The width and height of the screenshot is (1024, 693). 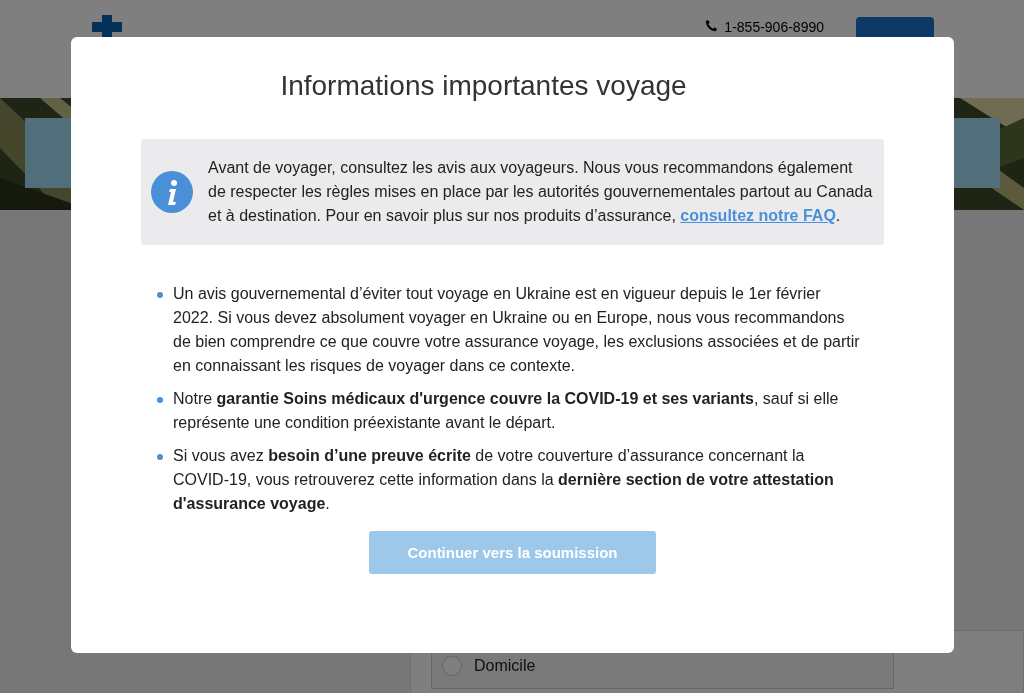 What do you see at coordinates (774, 27) in the screenshot?
I see `phone-number: 1-855-906-8990` at bounding box center [774, 27].